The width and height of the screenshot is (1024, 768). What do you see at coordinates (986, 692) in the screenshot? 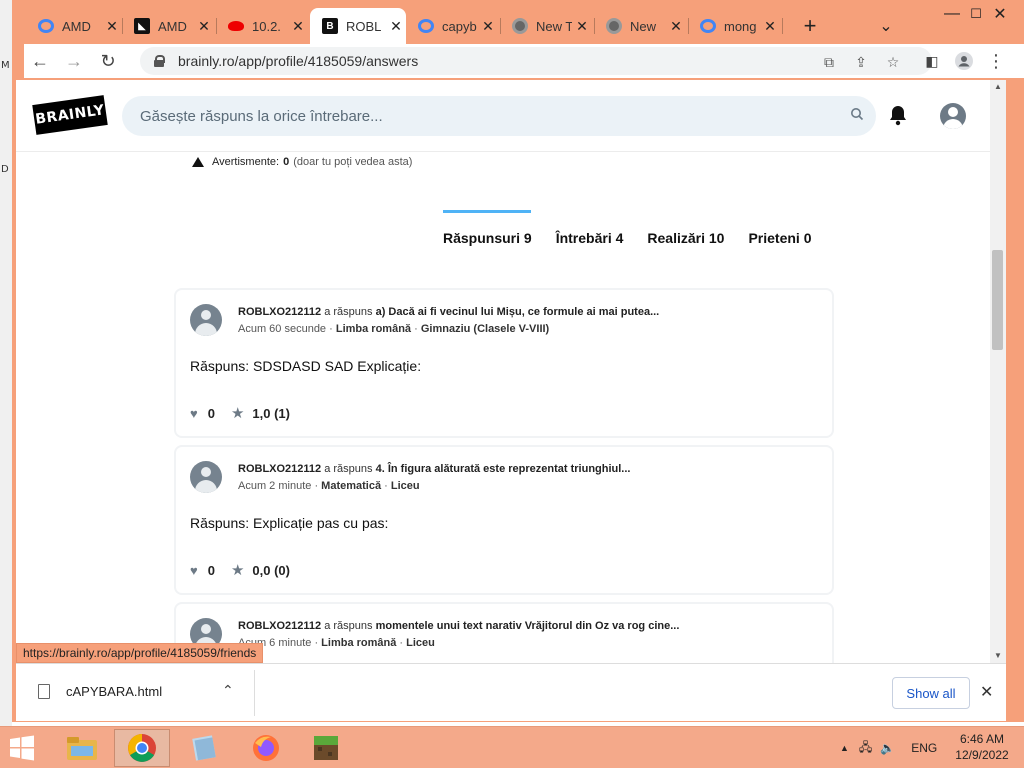
I see `close-icon: ✕` at bounding box center [986, 692].